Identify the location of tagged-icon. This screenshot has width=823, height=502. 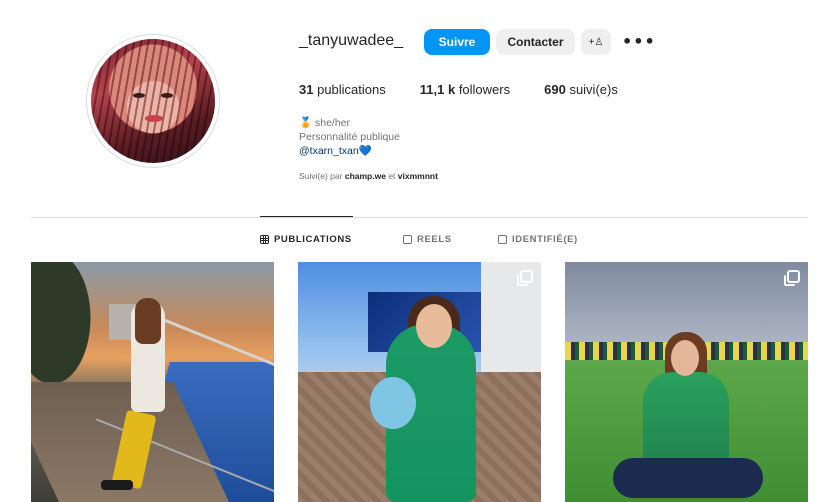
(502, 239).